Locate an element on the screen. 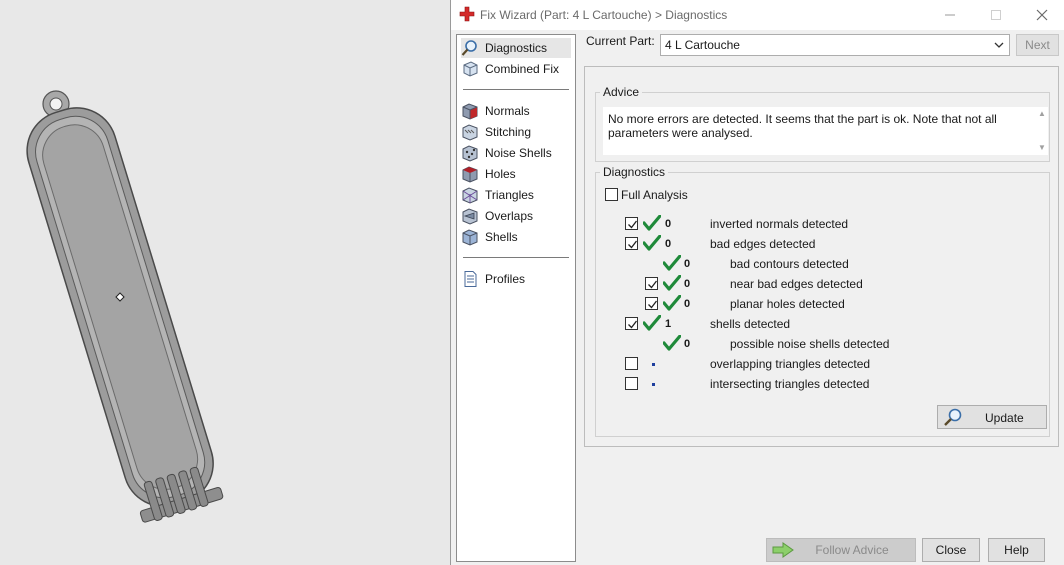 The height and width of the screenshot is (565, 1064). minimize-button is located at coordinates (950, 15).